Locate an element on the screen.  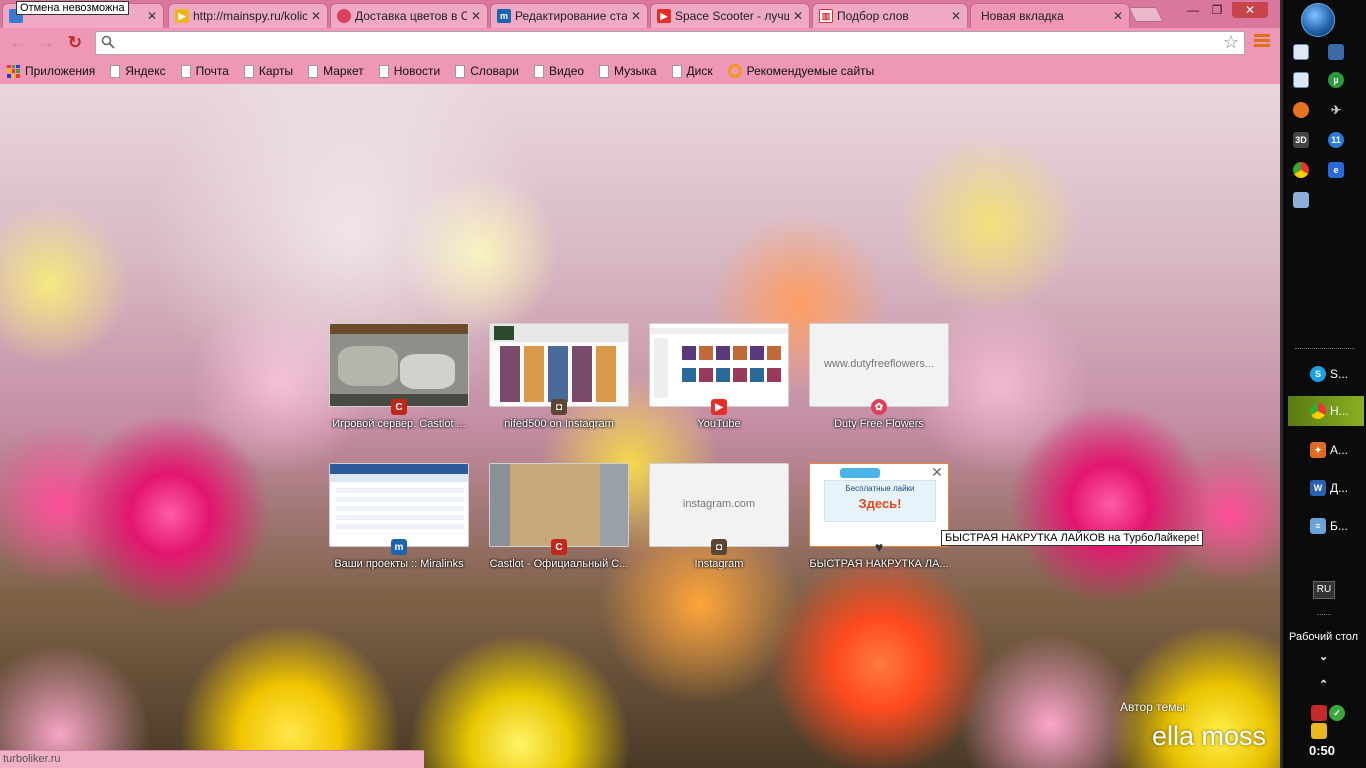
tab-1: ▶ http://mainspy.ru/kolic ✕ is located at coordinates (248, 15).